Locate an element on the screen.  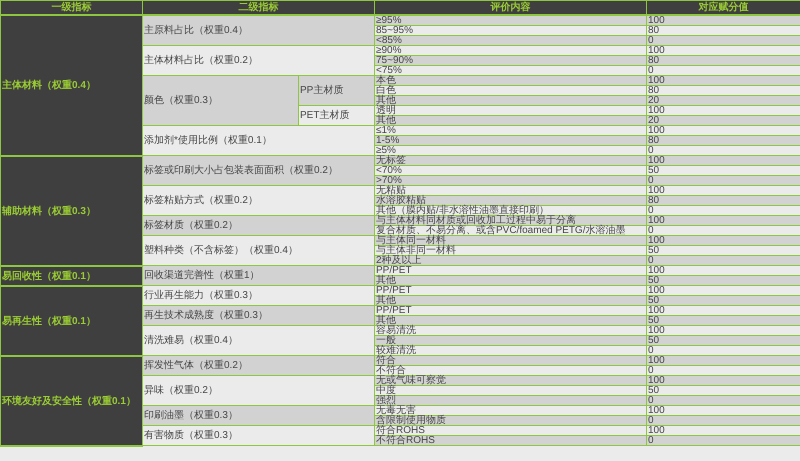
table-cell: 透明 is located at coordinates (510, 111).